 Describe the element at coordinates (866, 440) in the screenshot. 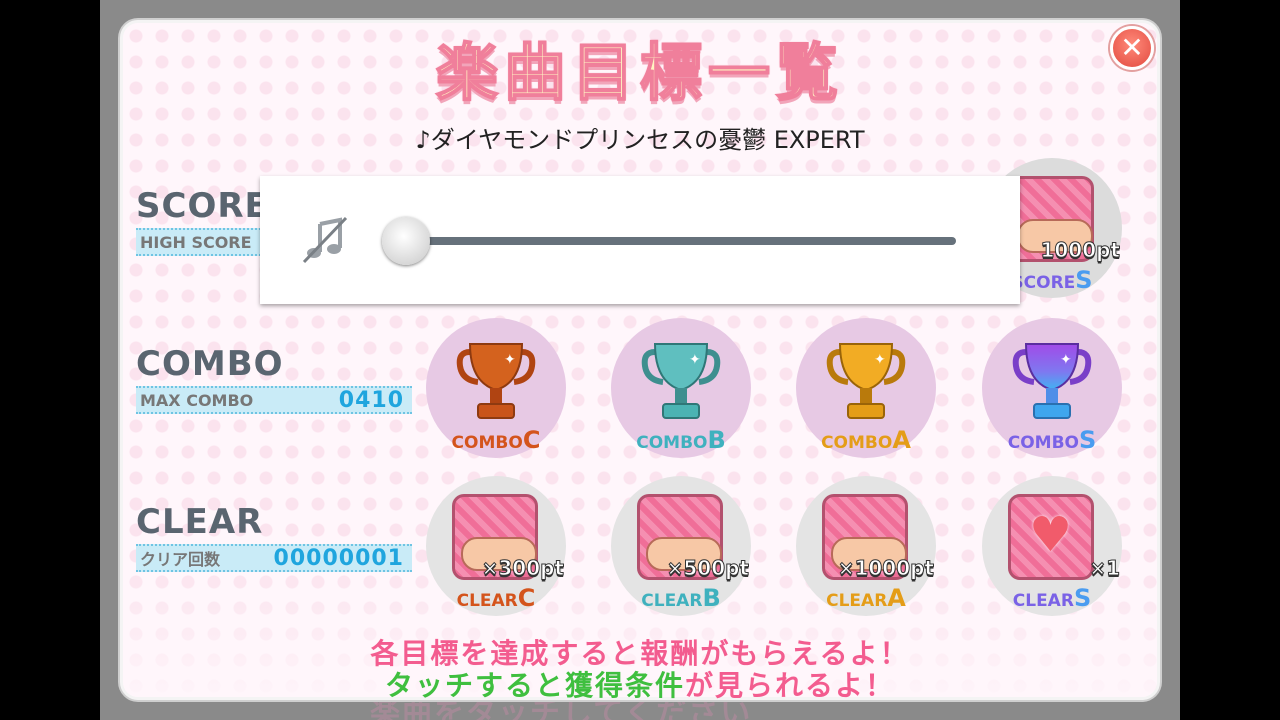

I see `goal-label: COMBOA` at that location.